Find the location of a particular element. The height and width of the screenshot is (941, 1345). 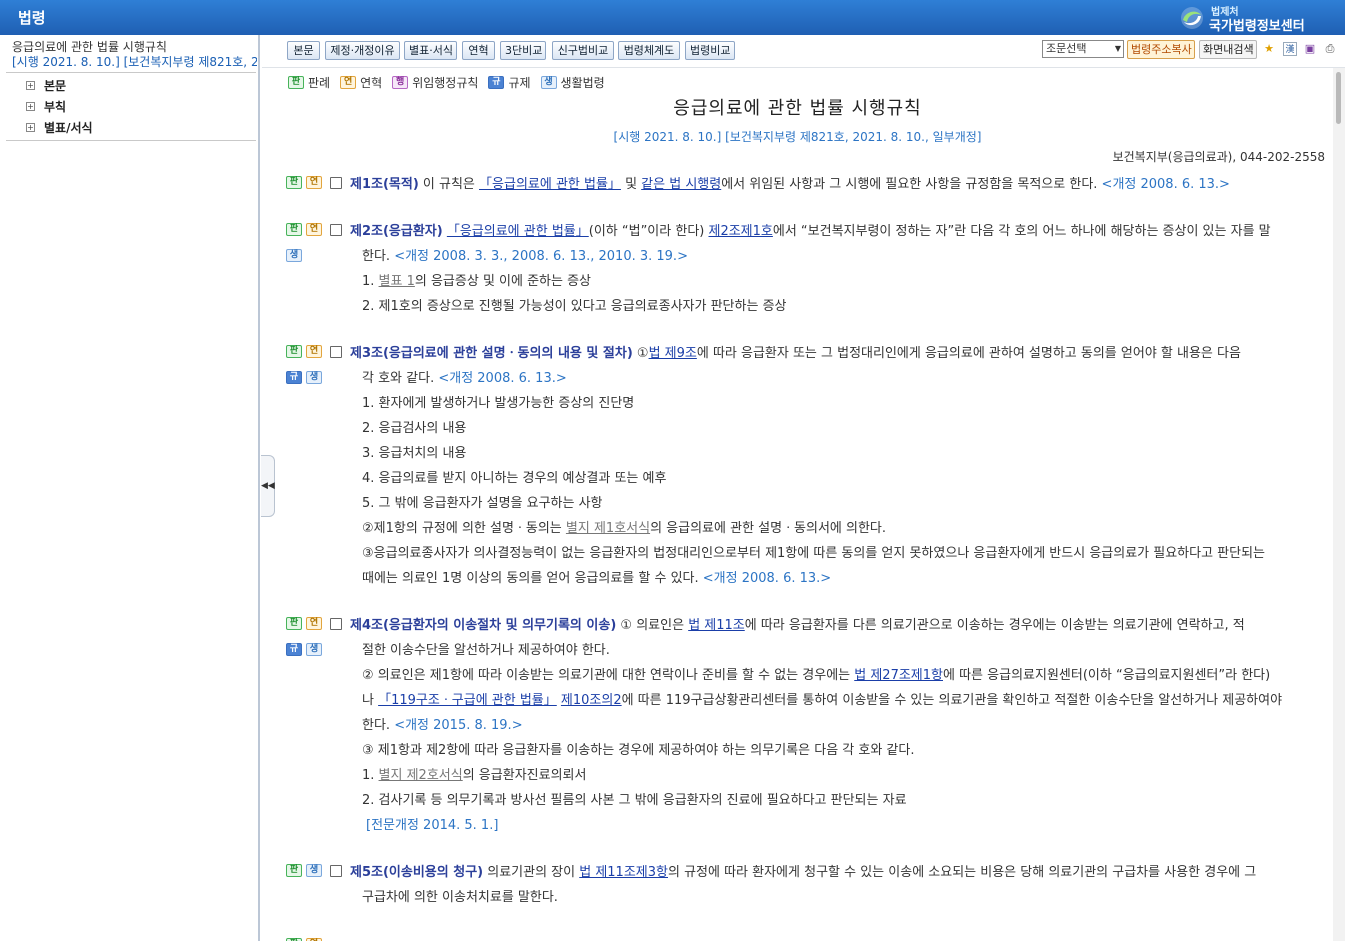

legend-precedent: 판 판례 is located at coordinates (309, 82).